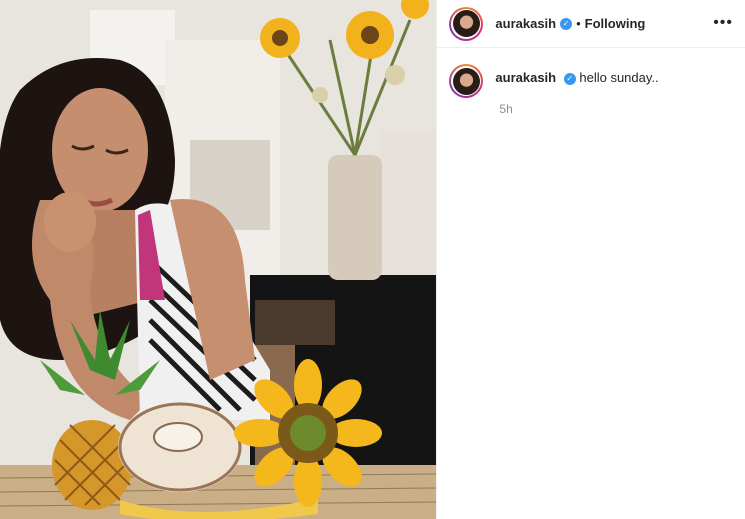 Image resolution: width=745 pixels, height=519 pixels. I want to click on caption-avatar, so click(466, 81).